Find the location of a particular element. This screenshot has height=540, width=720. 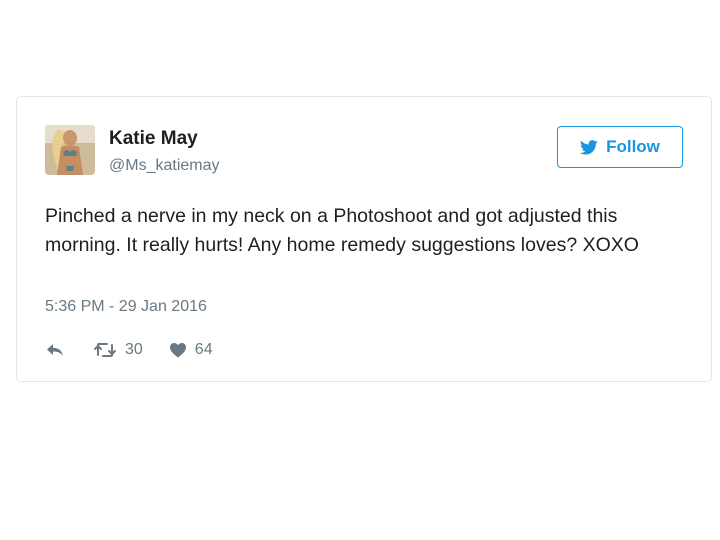

avatar-image is located at coordinates (70, 150).